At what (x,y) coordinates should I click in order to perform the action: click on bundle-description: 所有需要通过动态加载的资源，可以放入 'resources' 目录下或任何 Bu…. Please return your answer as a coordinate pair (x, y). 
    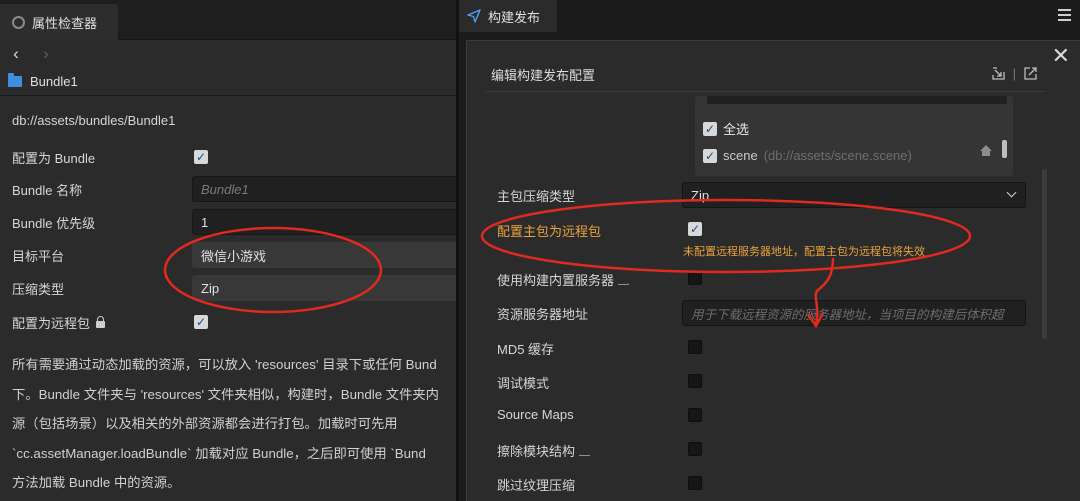
    Looking at the image, I should click on (234, 424).